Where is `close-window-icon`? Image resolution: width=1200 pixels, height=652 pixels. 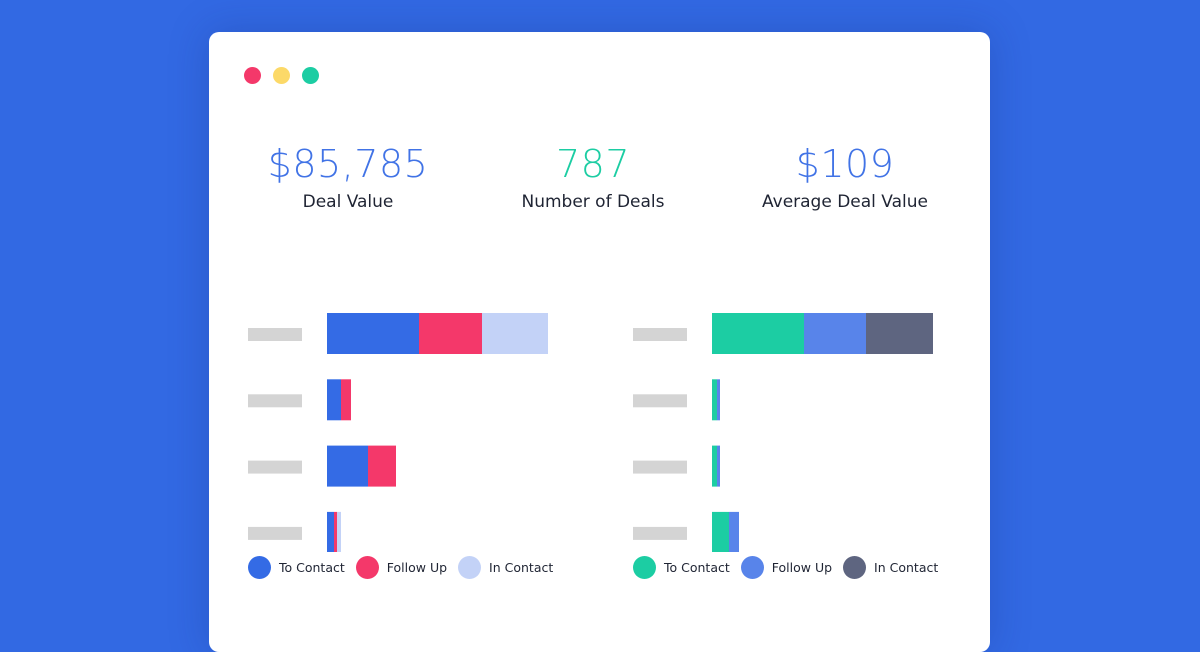 close-window-icon is located at coordinates (252, 75).